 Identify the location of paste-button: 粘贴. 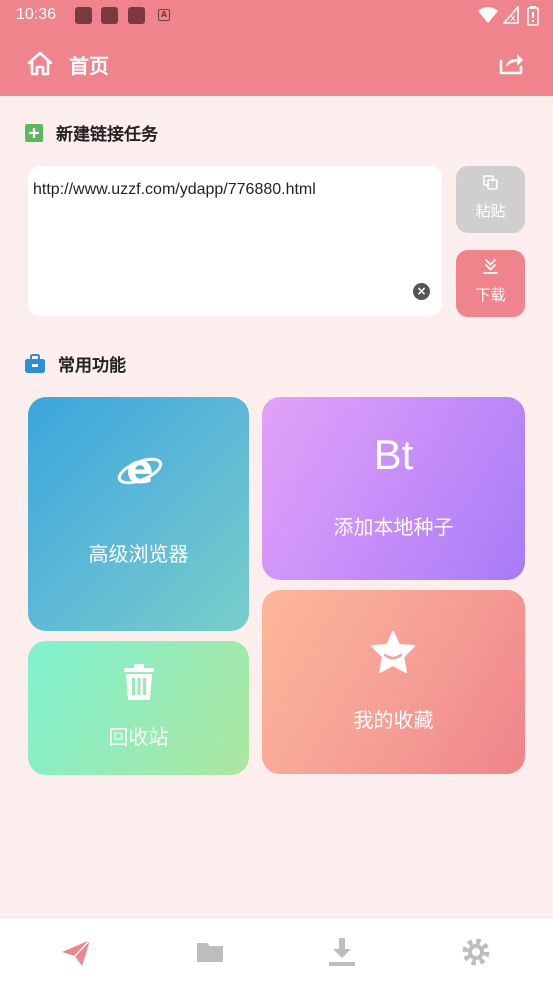
(490, 199).